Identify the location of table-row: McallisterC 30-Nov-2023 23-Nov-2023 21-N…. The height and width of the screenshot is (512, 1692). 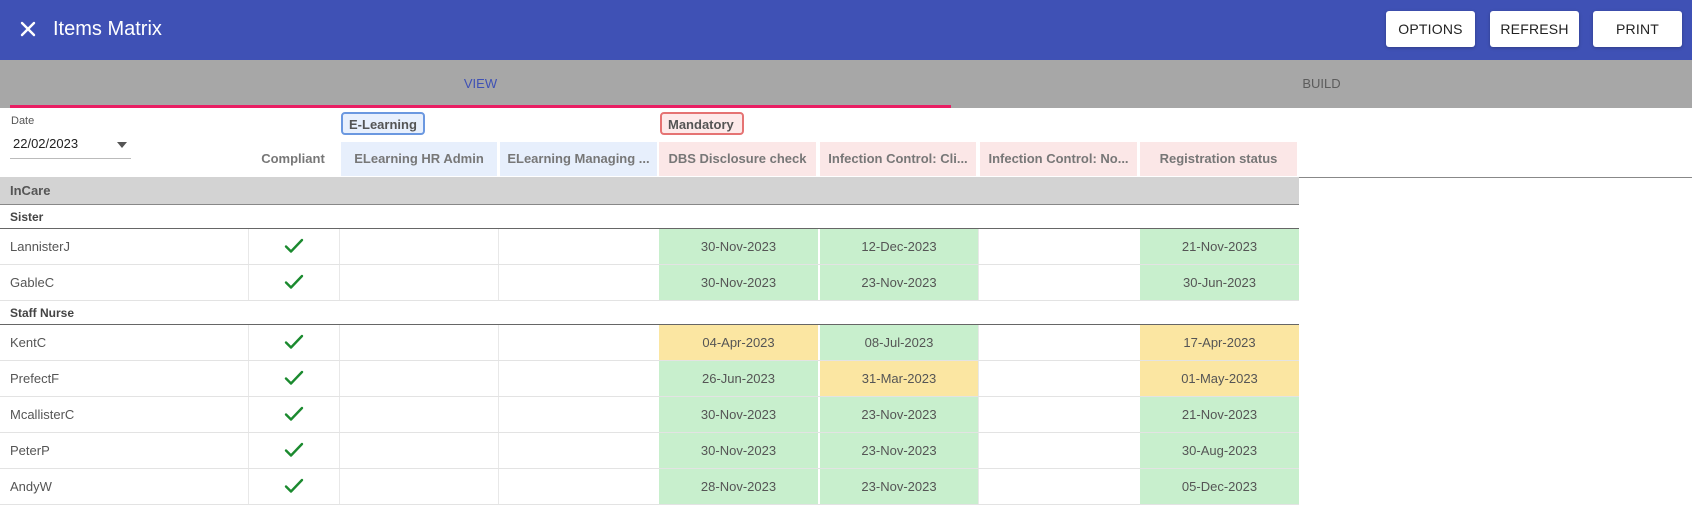
(649, 415).